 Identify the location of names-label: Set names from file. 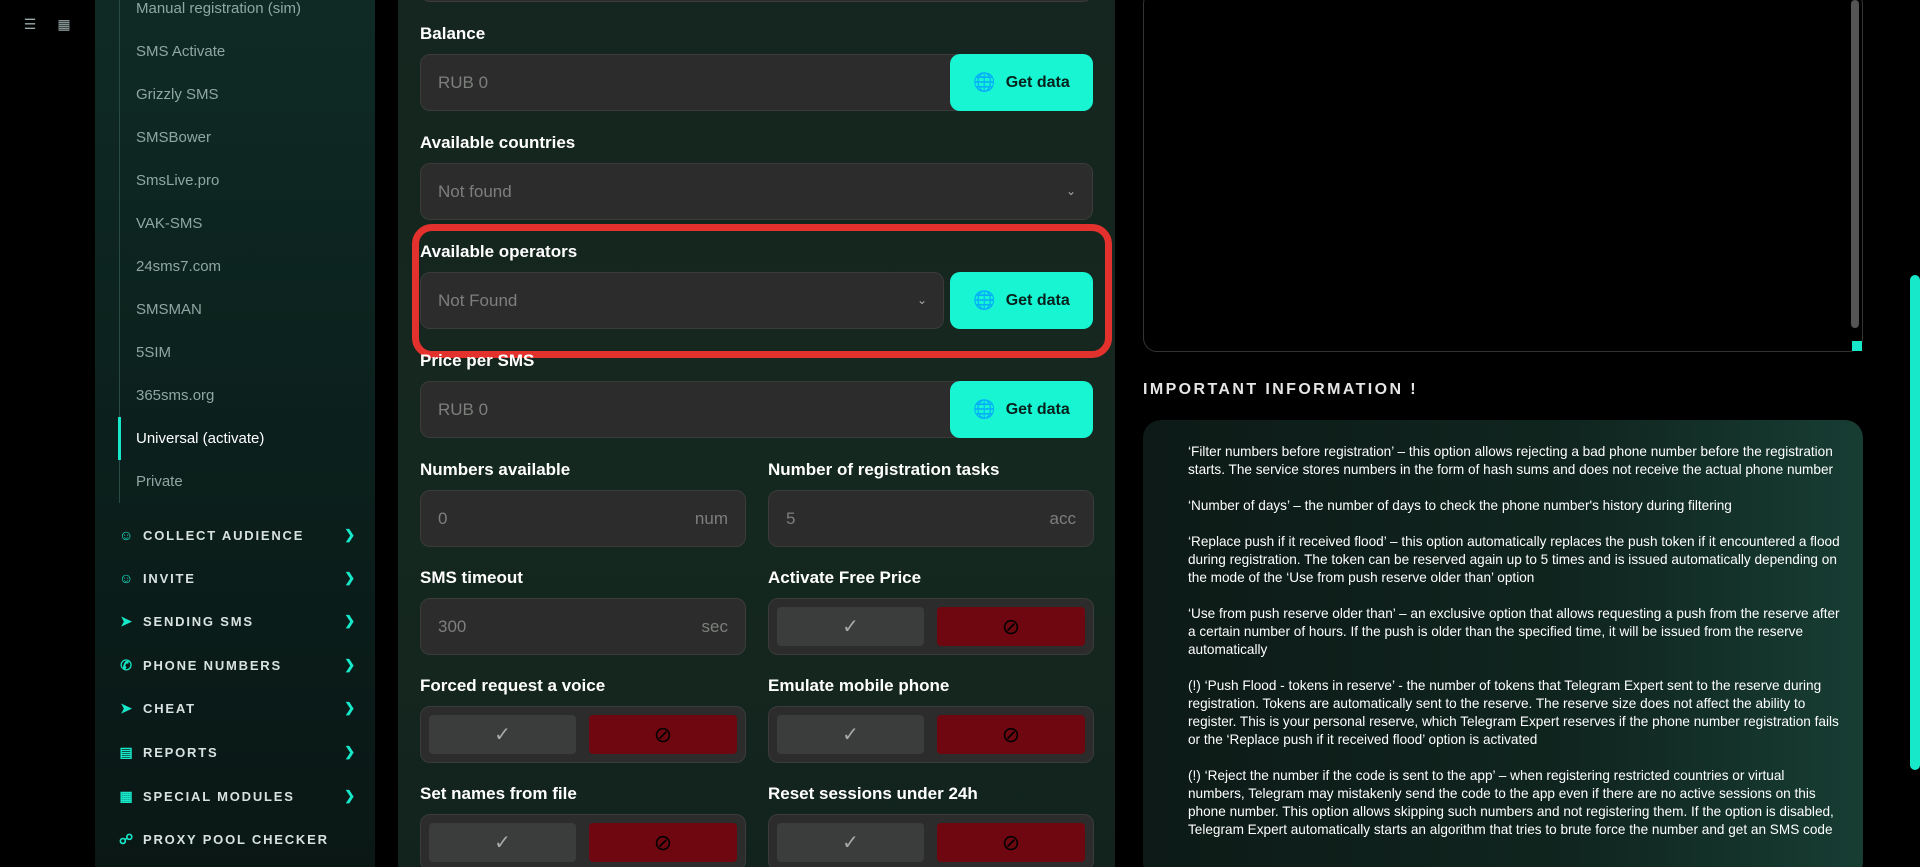
(498, 793).